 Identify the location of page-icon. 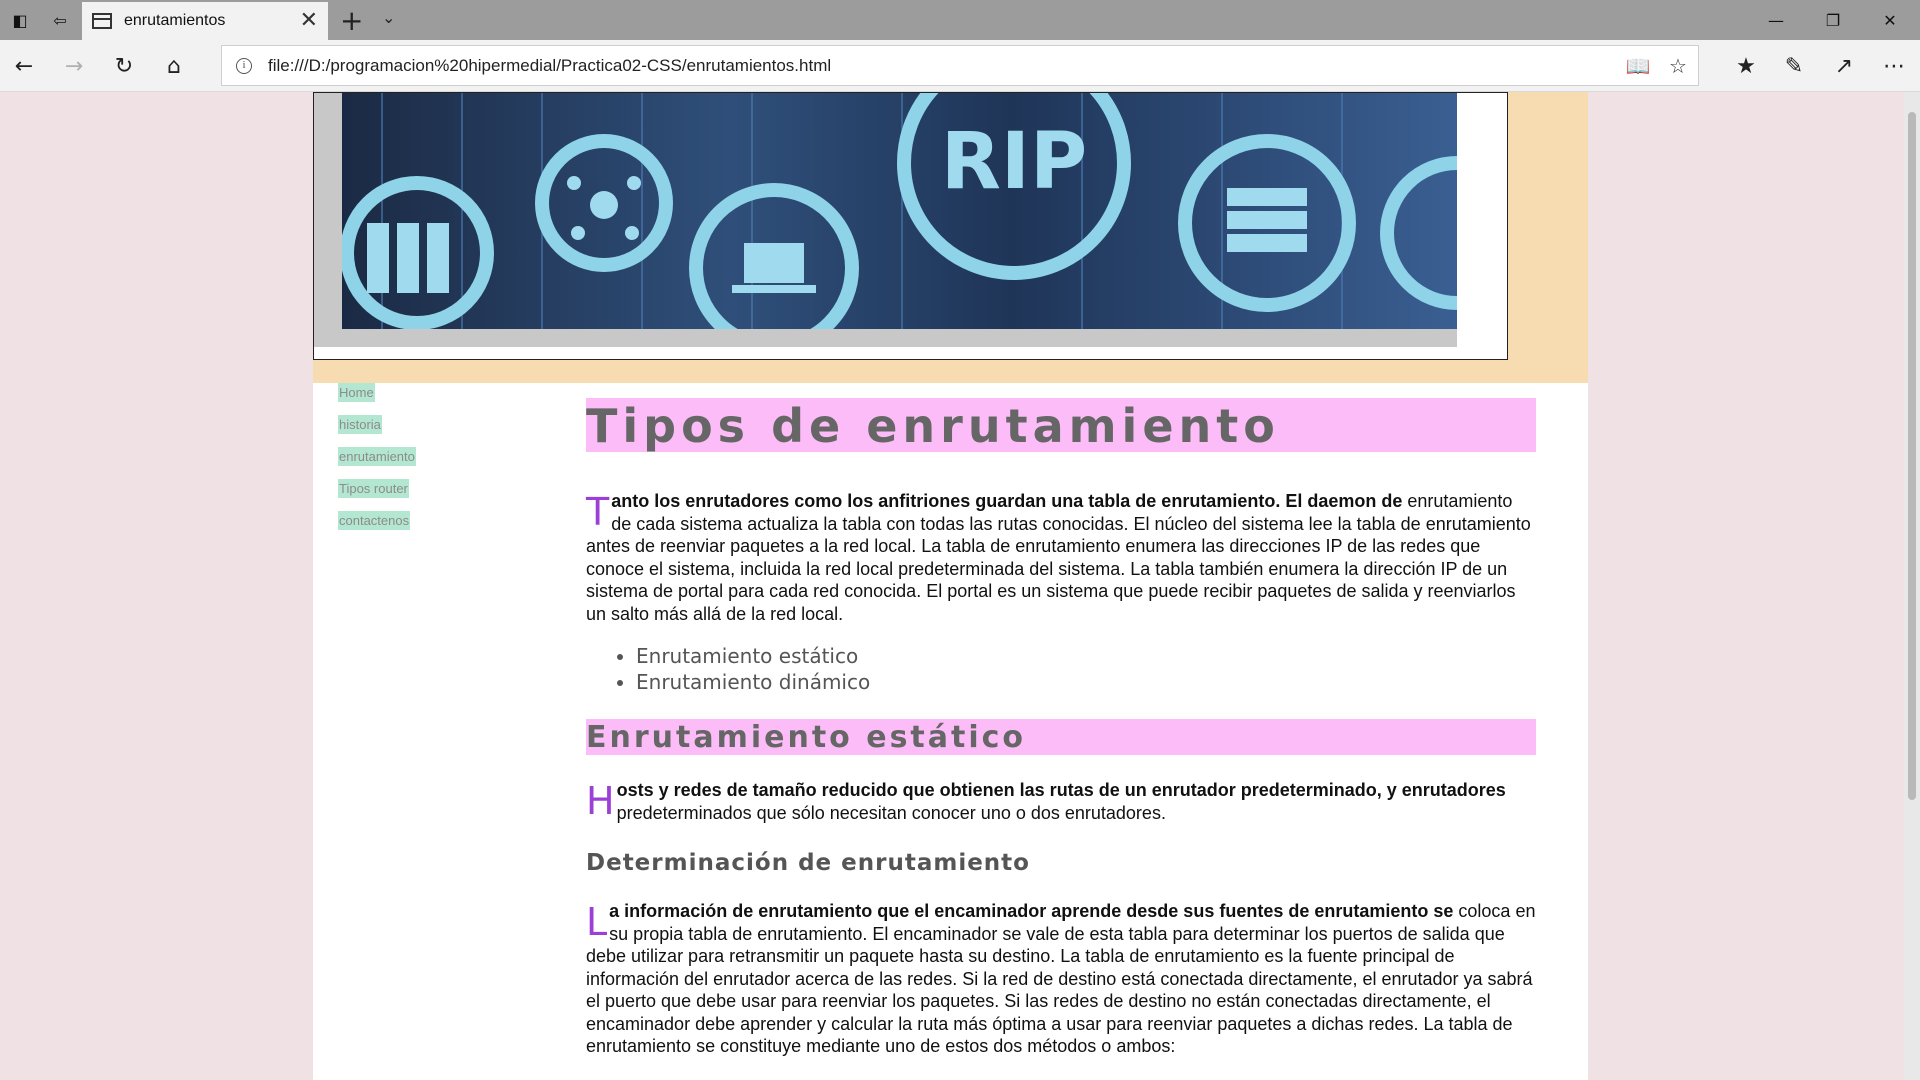
(102, 21).